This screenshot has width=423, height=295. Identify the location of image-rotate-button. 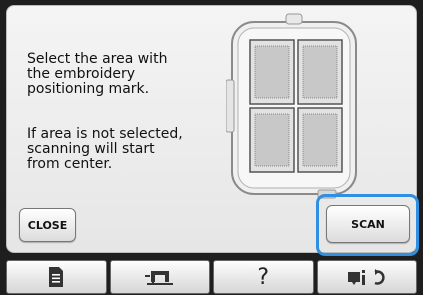
(366, 277).